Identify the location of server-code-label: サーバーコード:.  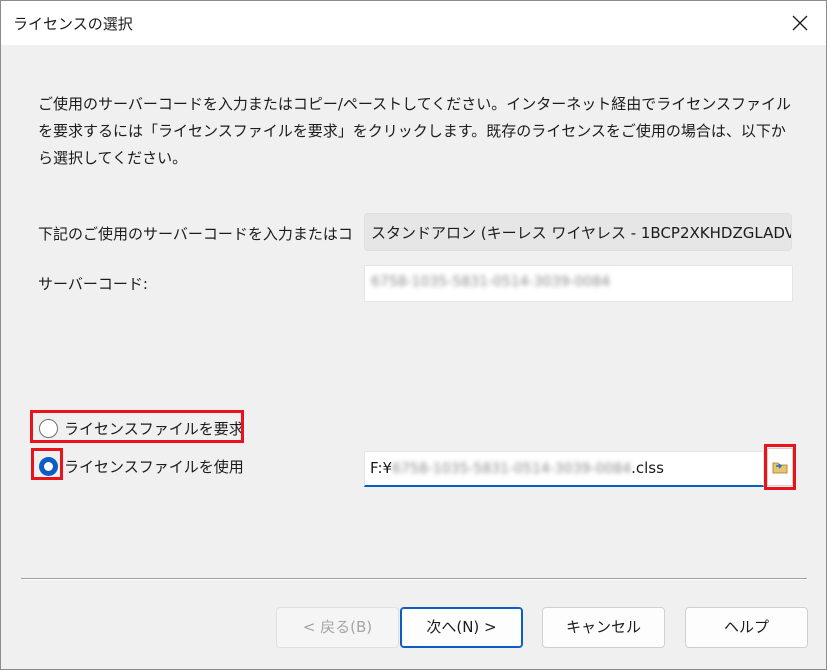
(93, 284).